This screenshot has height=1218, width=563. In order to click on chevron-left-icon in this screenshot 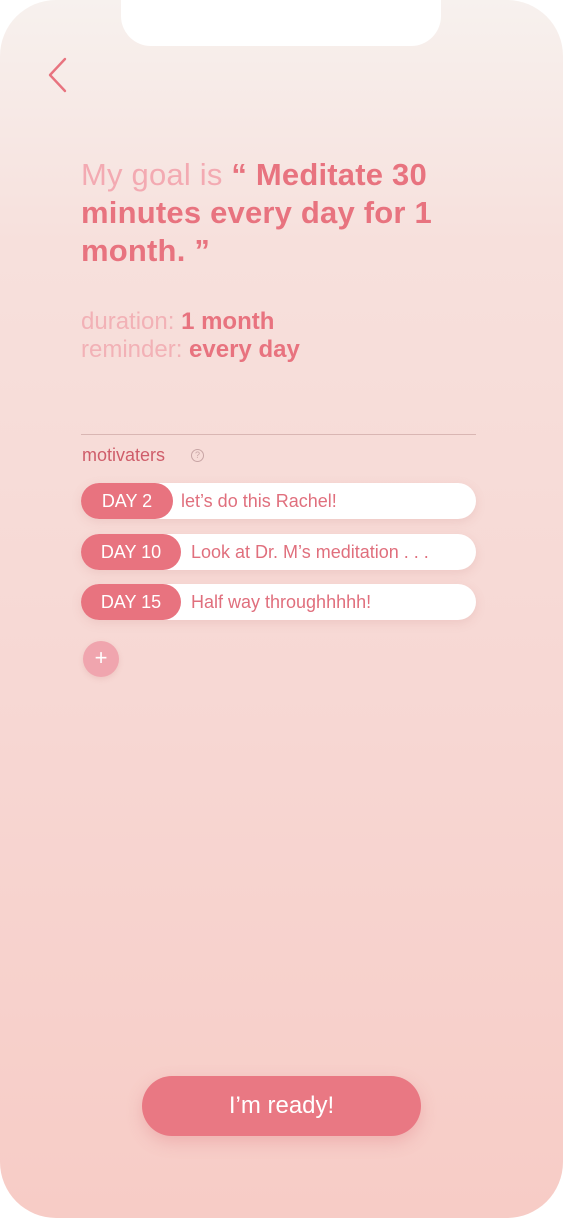, I will do `click(57, 75)`.